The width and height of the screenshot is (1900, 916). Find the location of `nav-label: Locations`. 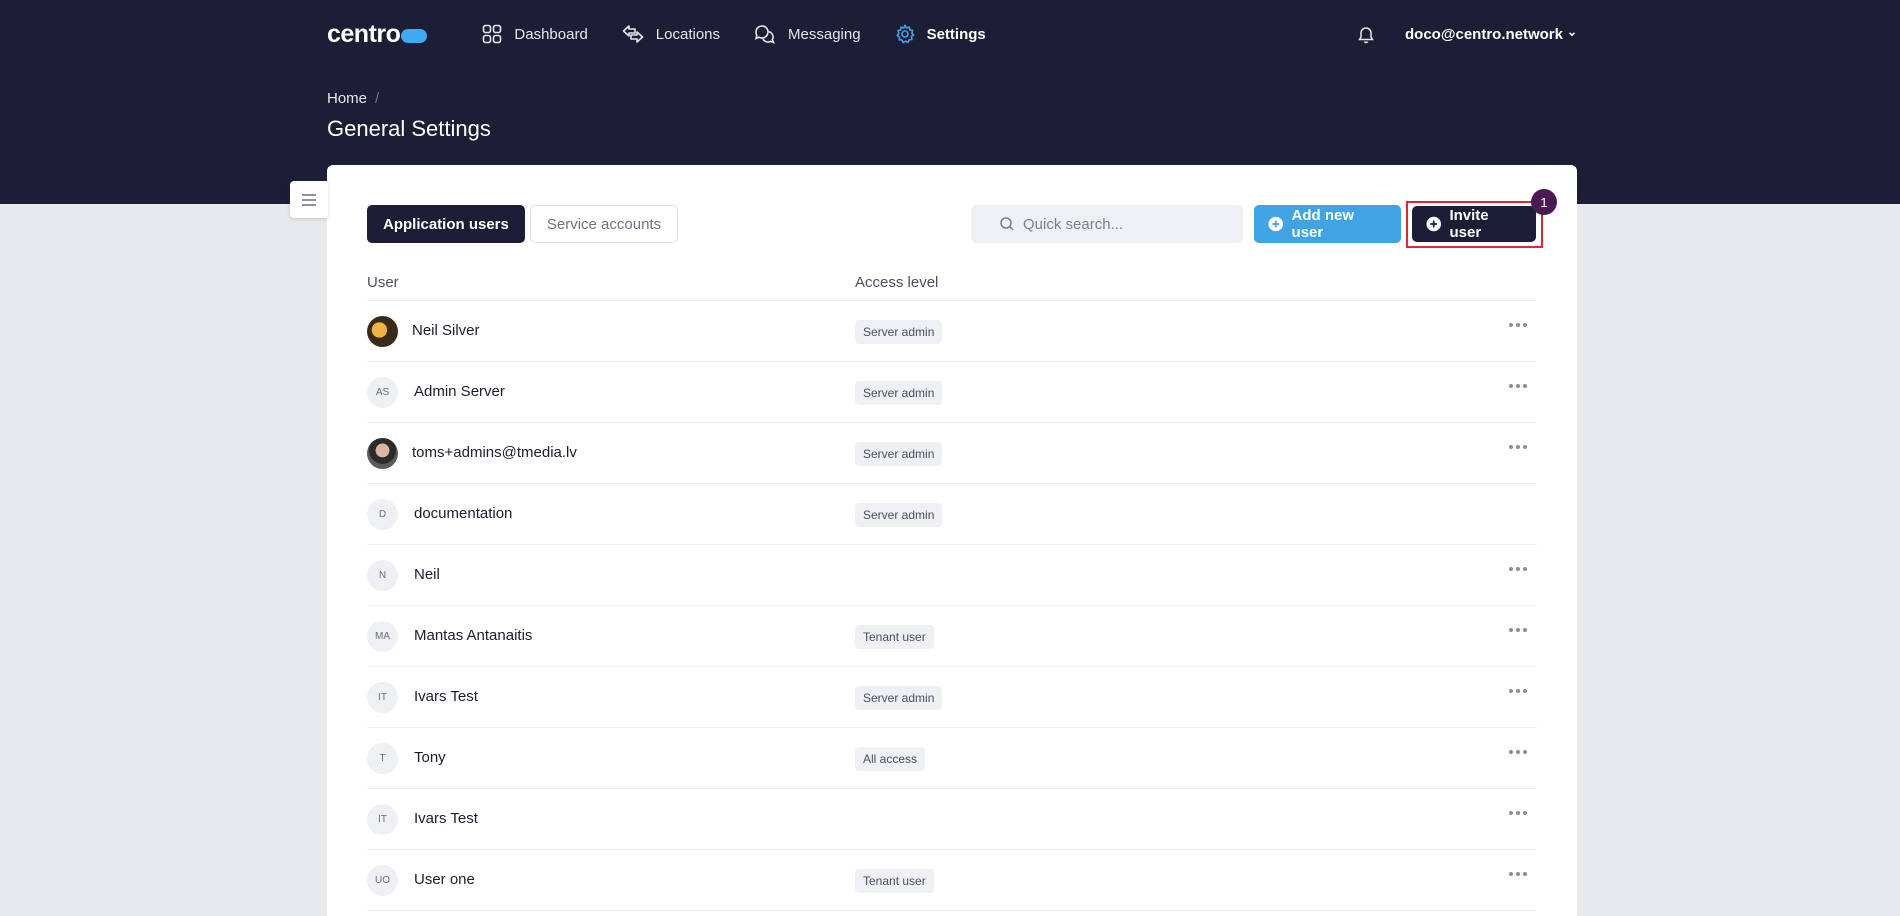

nav-label: Locations is located at coordinates (688, 34).